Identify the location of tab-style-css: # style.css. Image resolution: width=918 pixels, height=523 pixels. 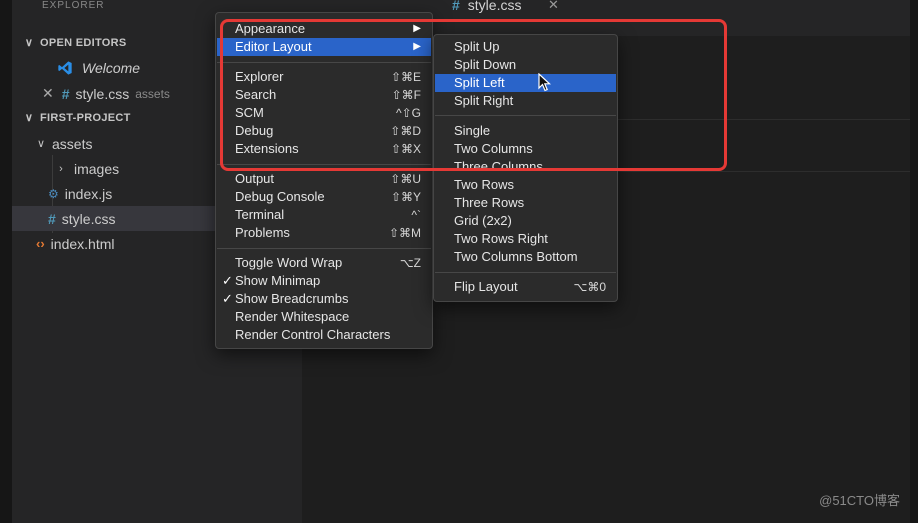
(486, 7).